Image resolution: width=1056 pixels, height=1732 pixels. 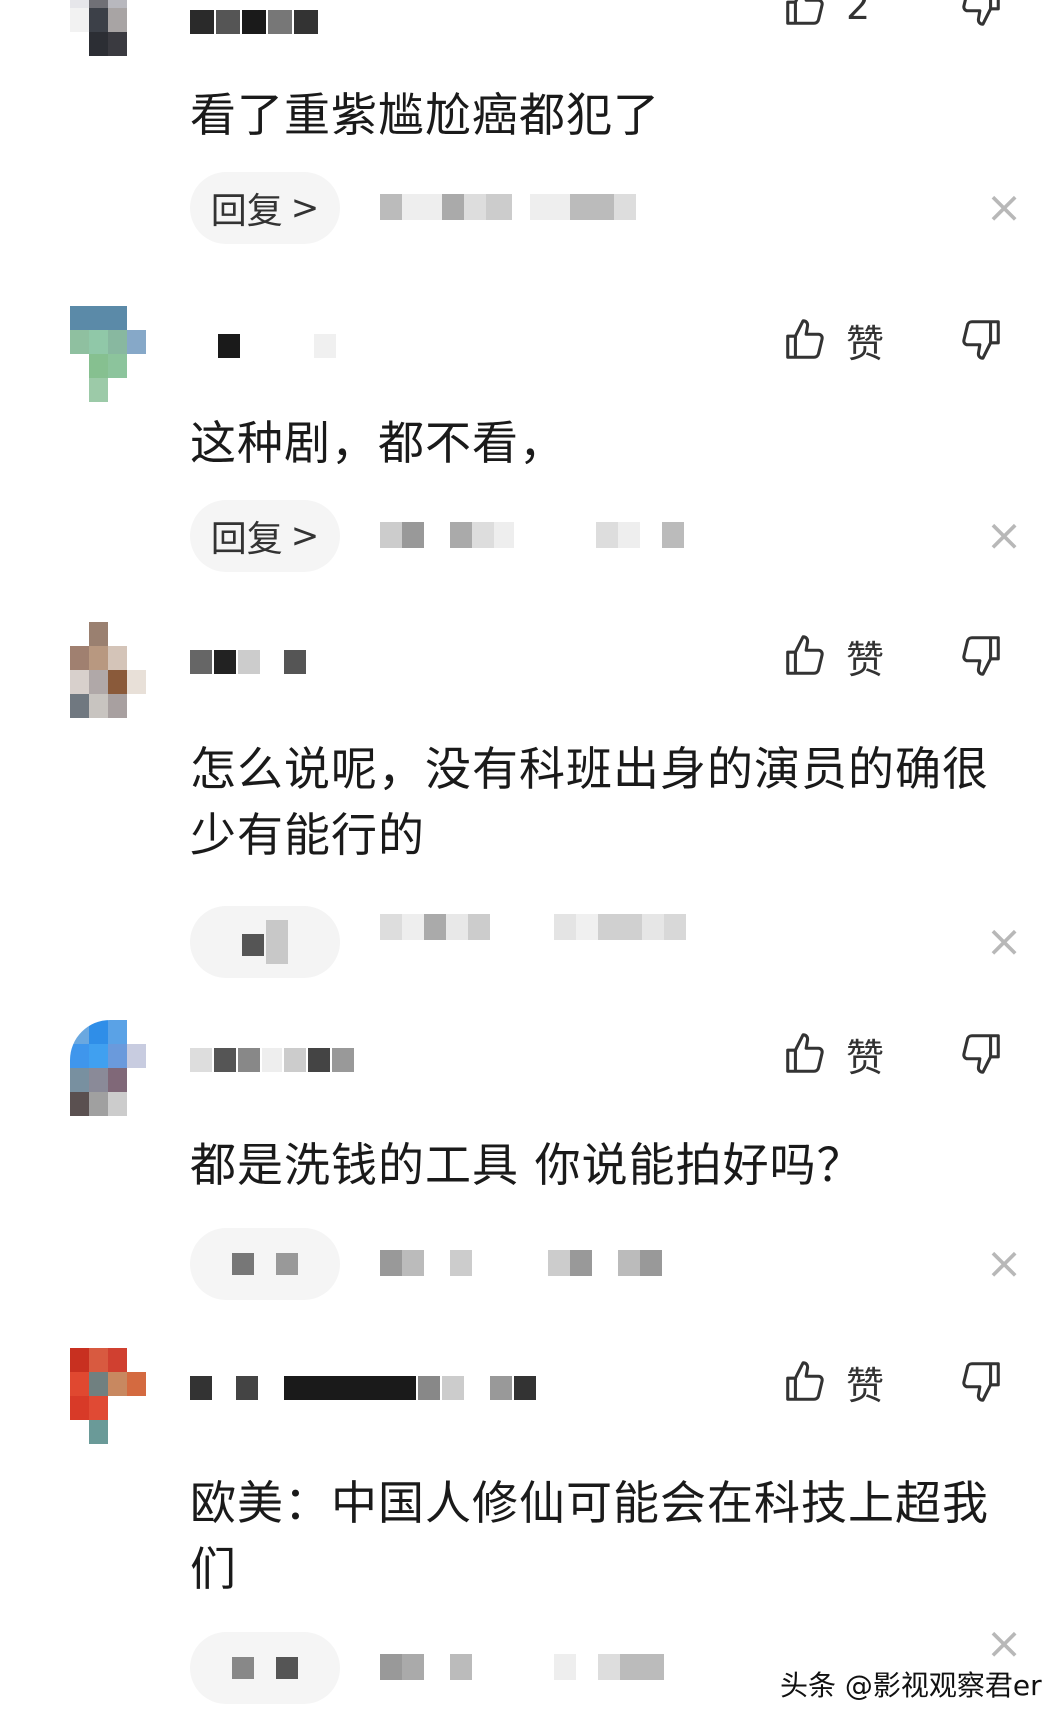 What do you see at coordinates (378, 443) in the screenshot?
I see `comment-text: 这种剧，都不看，` at bounding box center [378, 443].